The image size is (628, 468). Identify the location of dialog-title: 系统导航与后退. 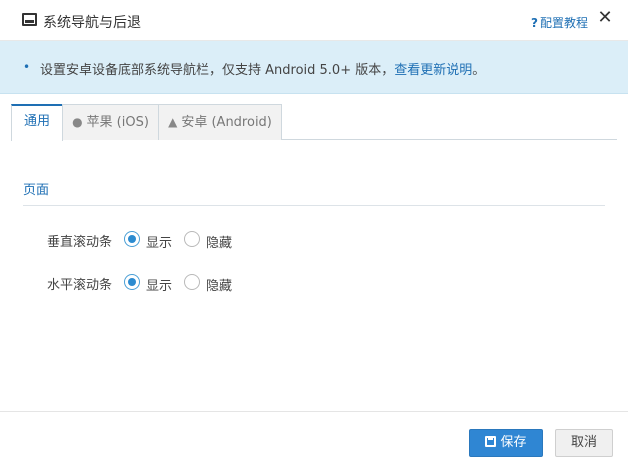
(92, 23).